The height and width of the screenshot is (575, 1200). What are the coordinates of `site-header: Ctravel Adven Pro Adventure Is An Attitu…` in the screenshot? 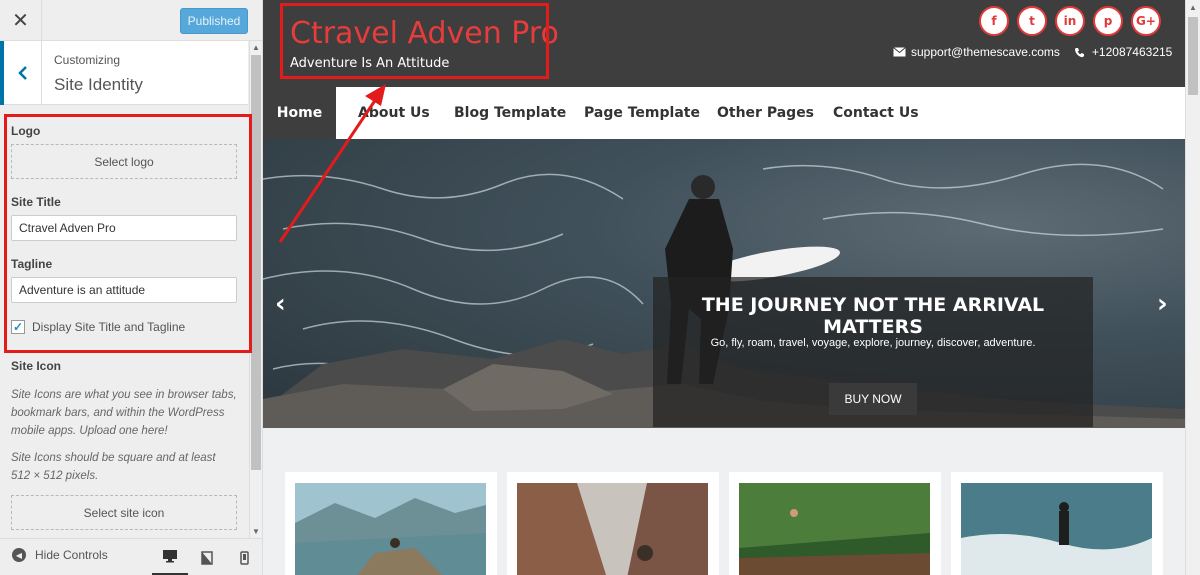 It's located at (724, 43).